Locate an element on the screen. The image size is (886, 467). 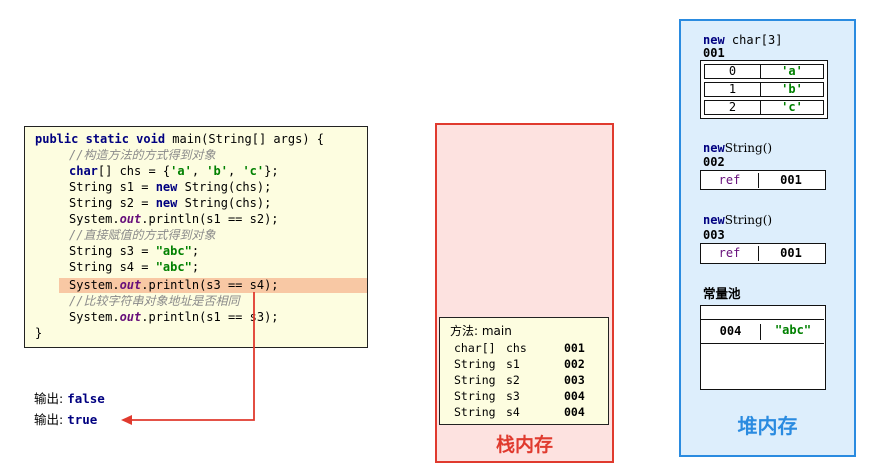
char-array-value: 'b' is located at coordinates (792, 89).